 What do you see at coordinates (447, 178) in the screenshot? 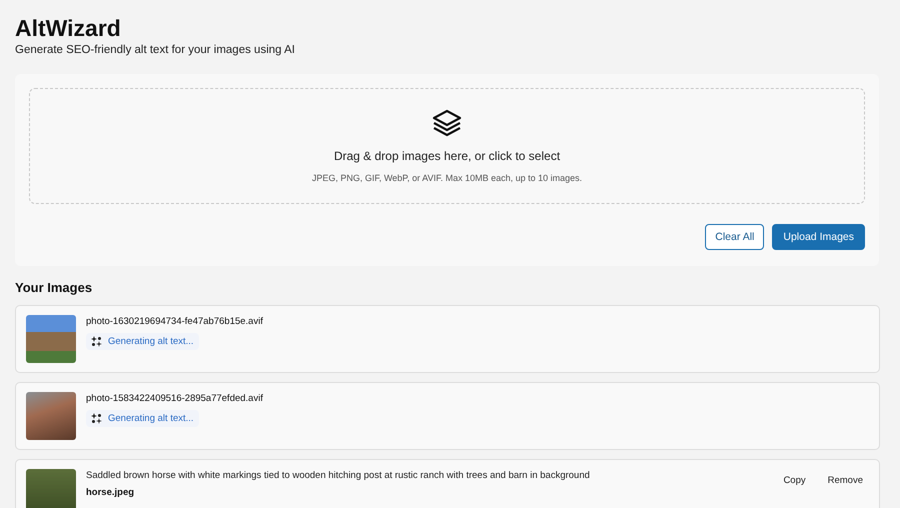
I see `dropzone-hint: JPEG, PNG, GIF, WebP, or AVIF. Max 10MB each, up to 10 images.` at bounding box center [447, 178].